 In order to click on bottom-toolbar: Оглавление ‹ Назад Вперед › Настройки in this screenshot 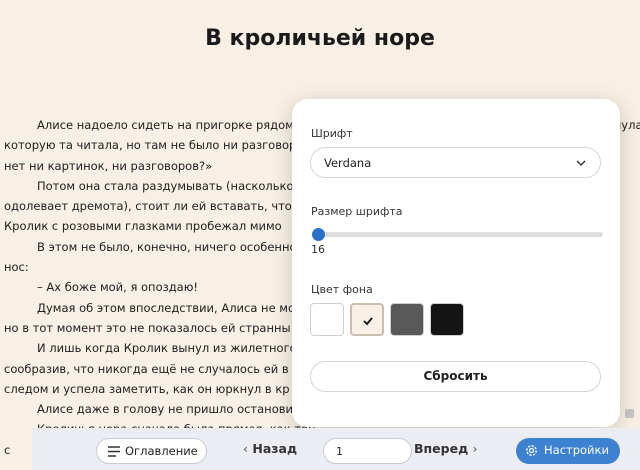, I will do `click(336, 449)`.